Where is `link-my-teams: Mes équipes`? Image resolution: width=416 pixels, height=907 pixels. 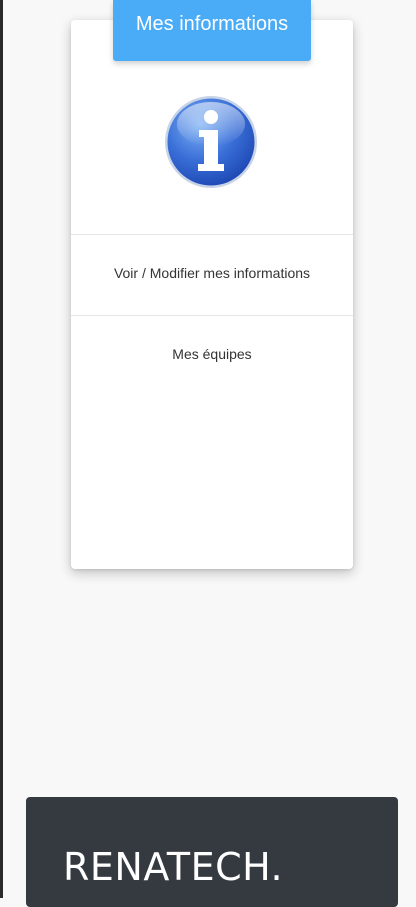 link-my-teams: Mes équipes is located at coordinates (212, 354).